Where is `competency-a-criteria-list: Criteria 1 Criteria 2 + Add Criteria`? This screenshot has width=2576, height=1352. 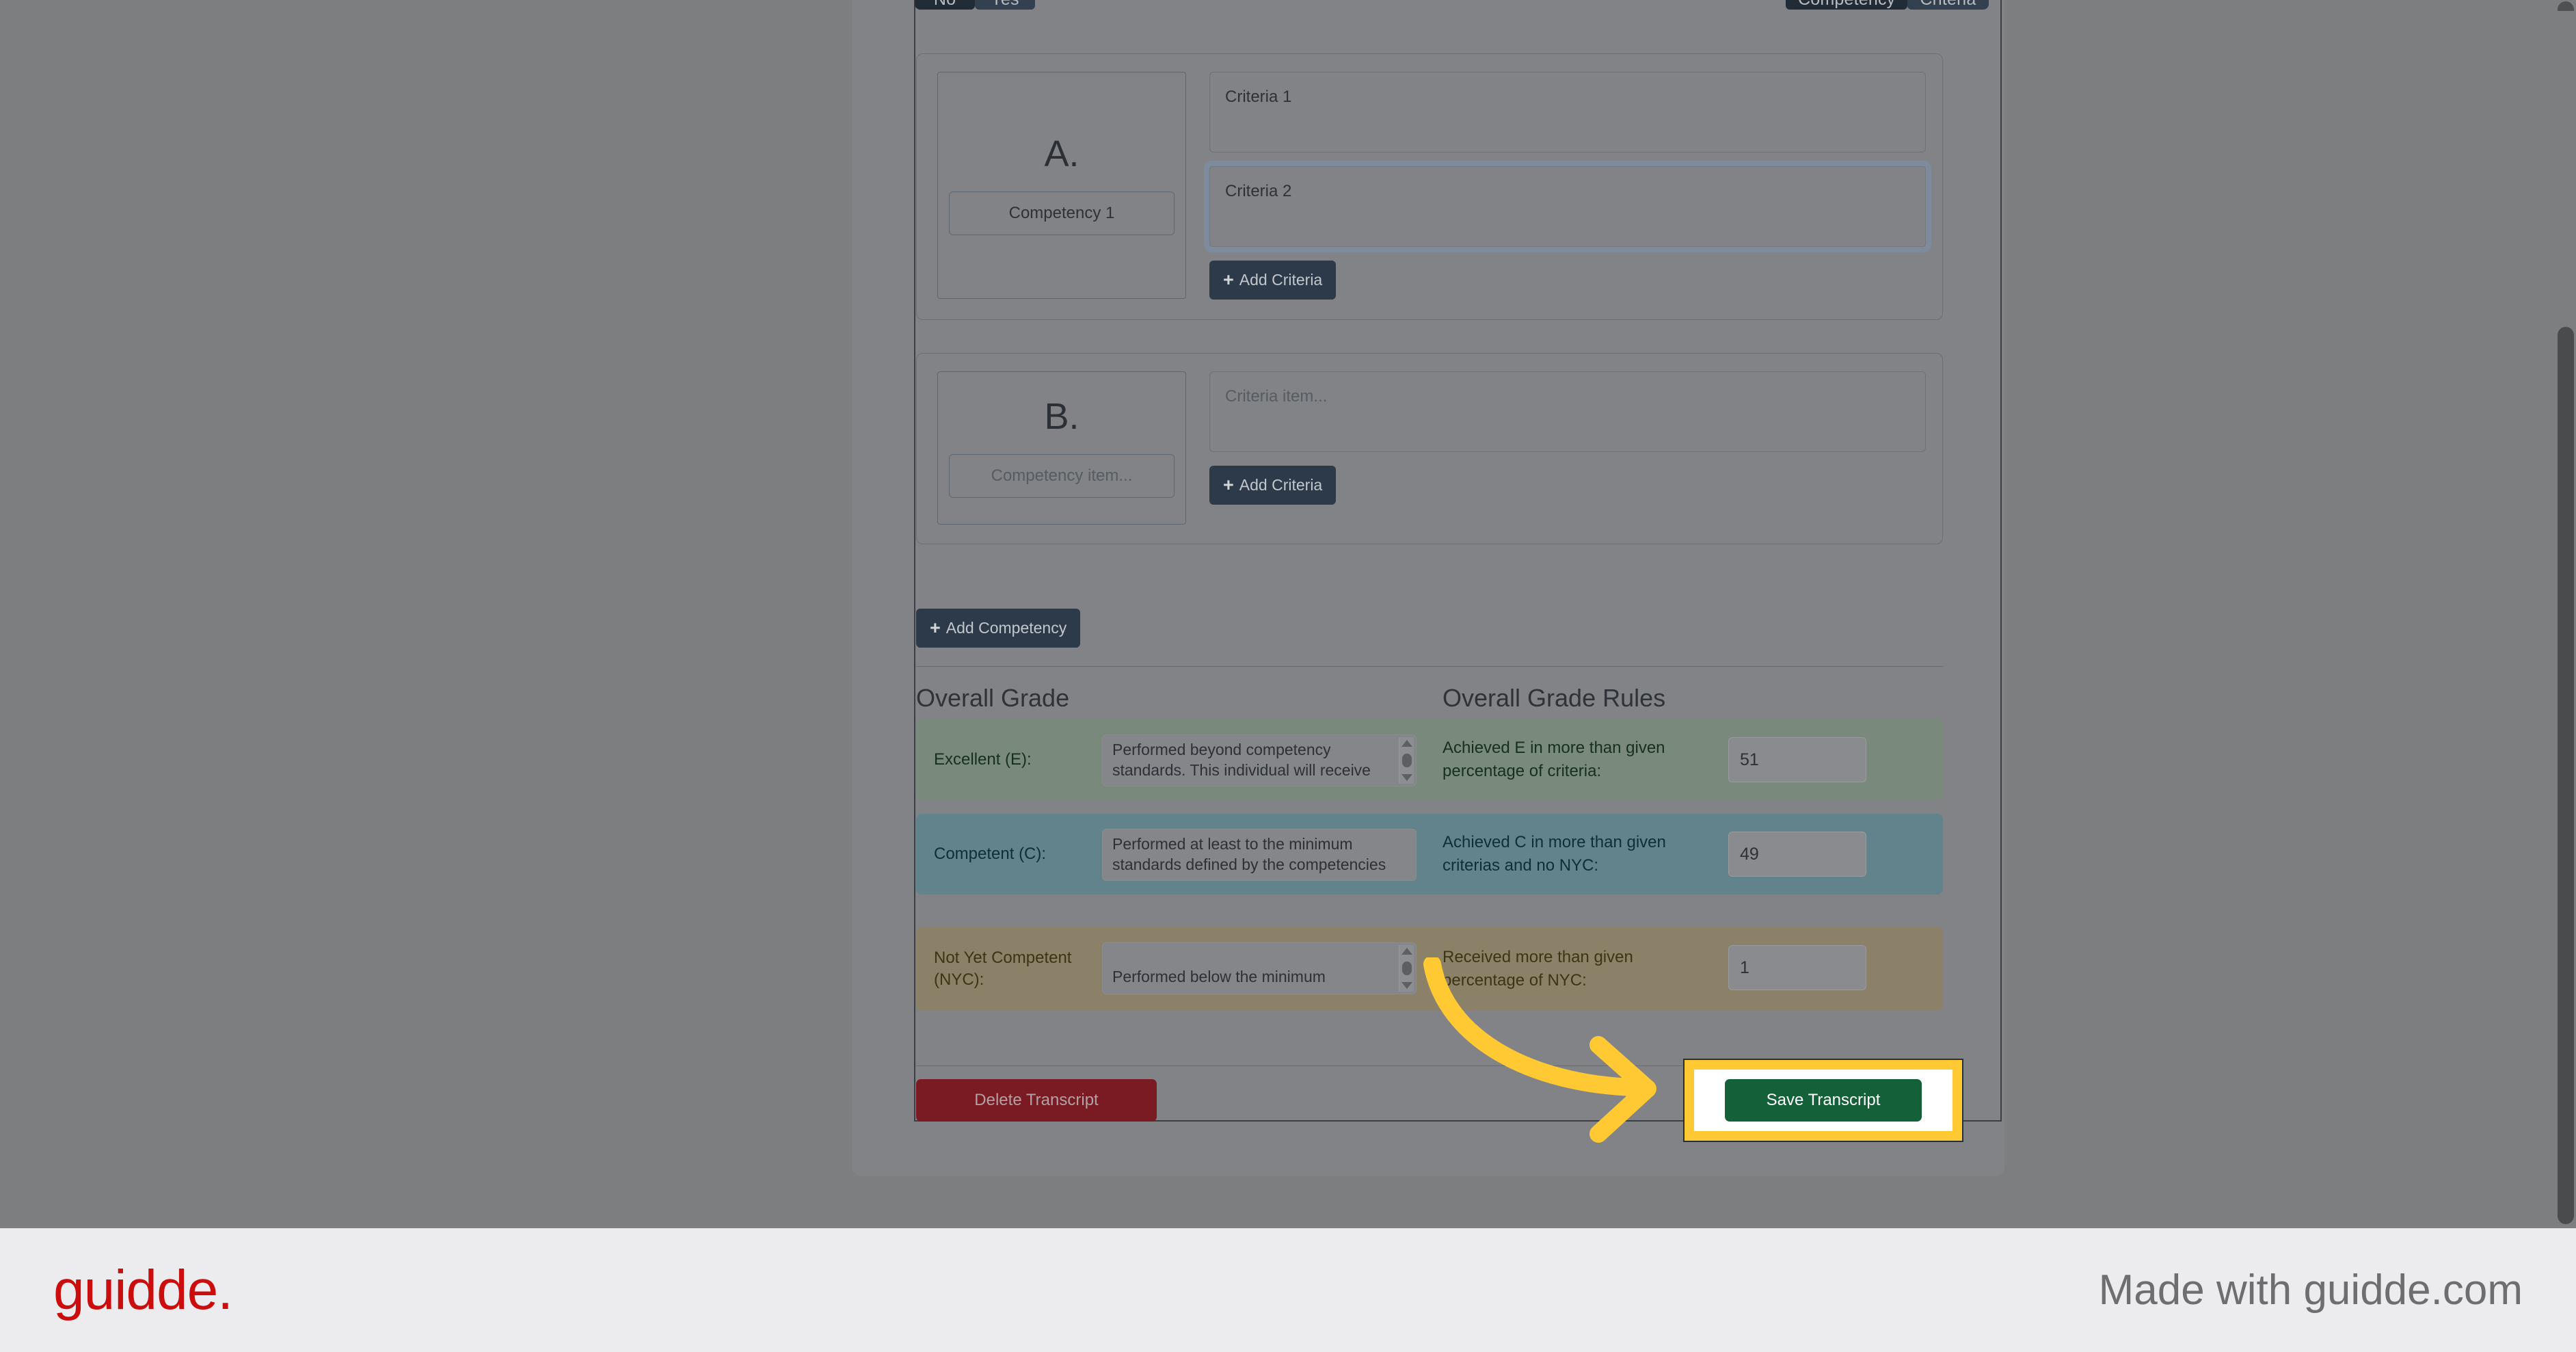
competency-a-criteria-list: Criteria 1 Criteria 2 + Add Criteria is located at coordinates (1567, 186).